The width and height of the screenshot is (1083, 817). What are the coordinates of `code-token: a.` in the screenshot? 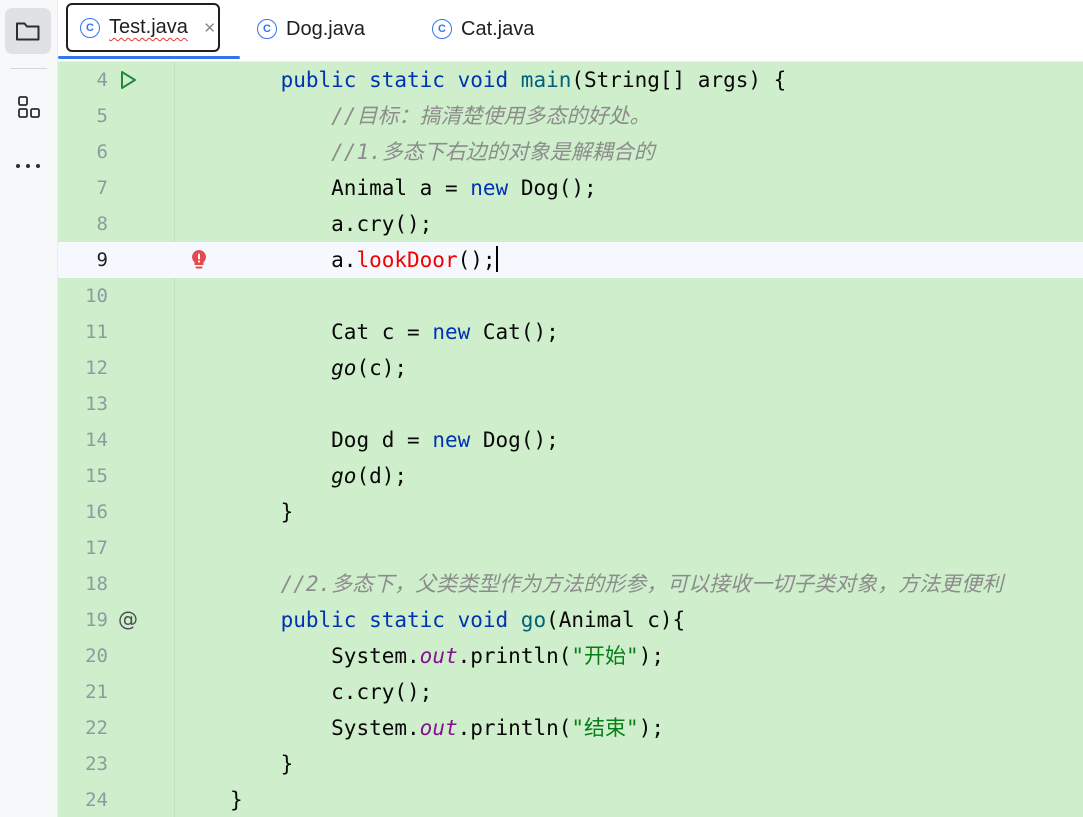 It's located at (344, 260).